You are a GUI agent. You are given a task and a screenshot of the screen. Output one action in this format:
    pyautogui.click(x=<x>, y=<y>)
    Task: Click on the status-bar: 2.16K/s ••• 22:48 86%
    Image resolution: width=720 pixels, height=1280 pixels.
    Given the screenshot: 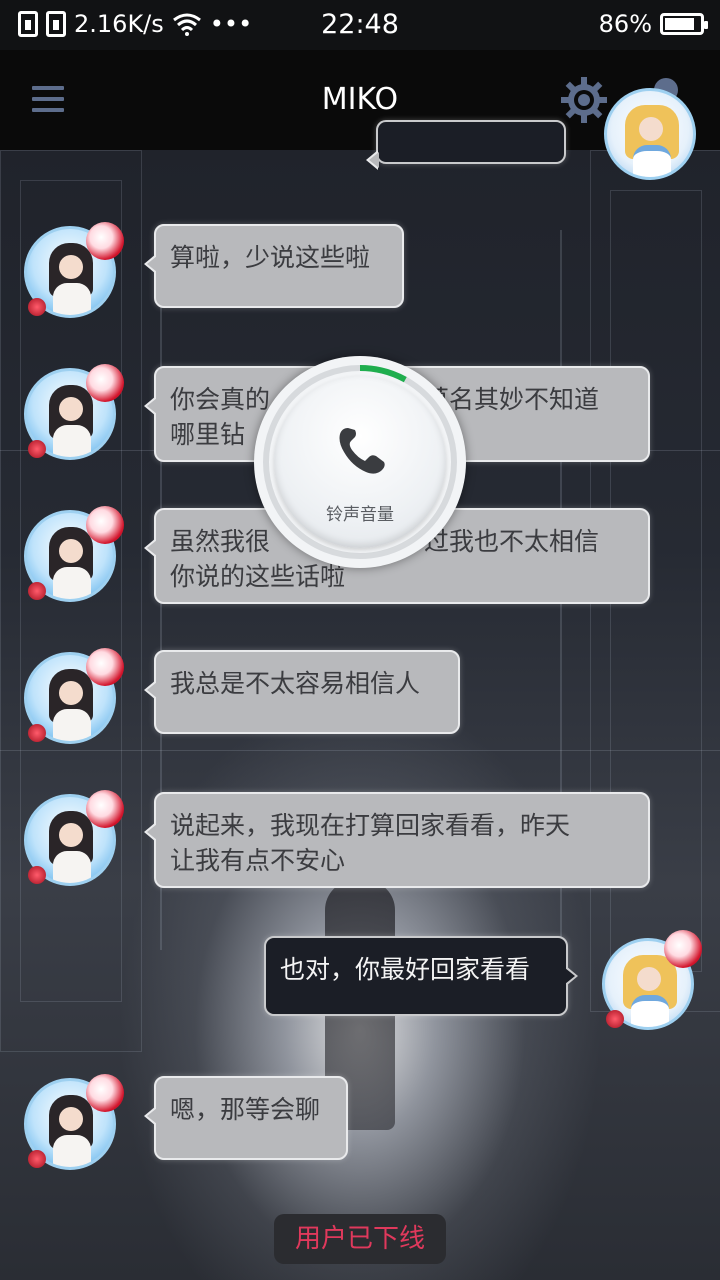 What is the action you would take?
    pyautogui.click(x=360, y=25)
    